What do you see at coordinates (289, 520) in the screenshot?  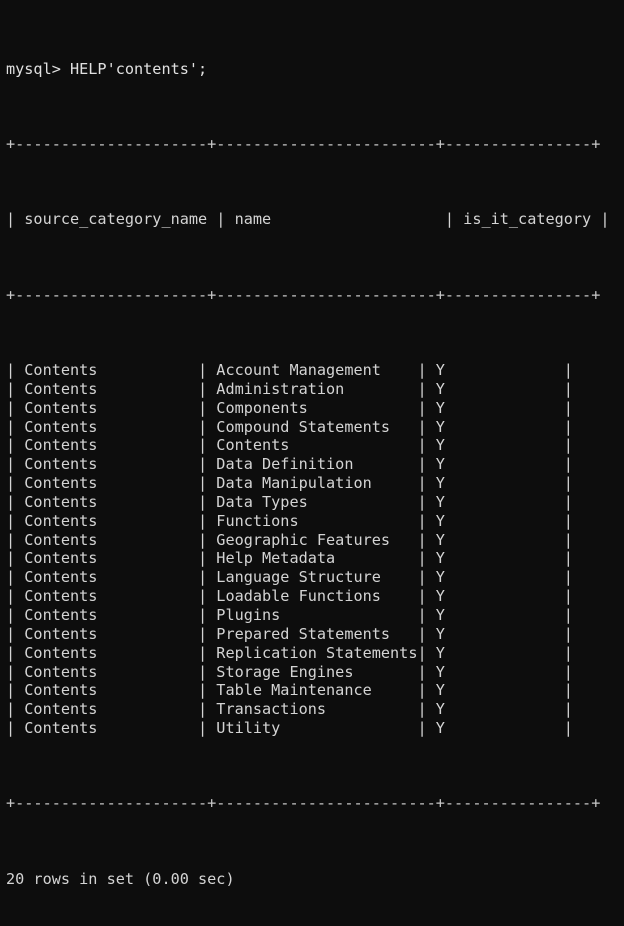 I see `table-row: | Contents | Functions | Y |` at bounding box center [289, 520].